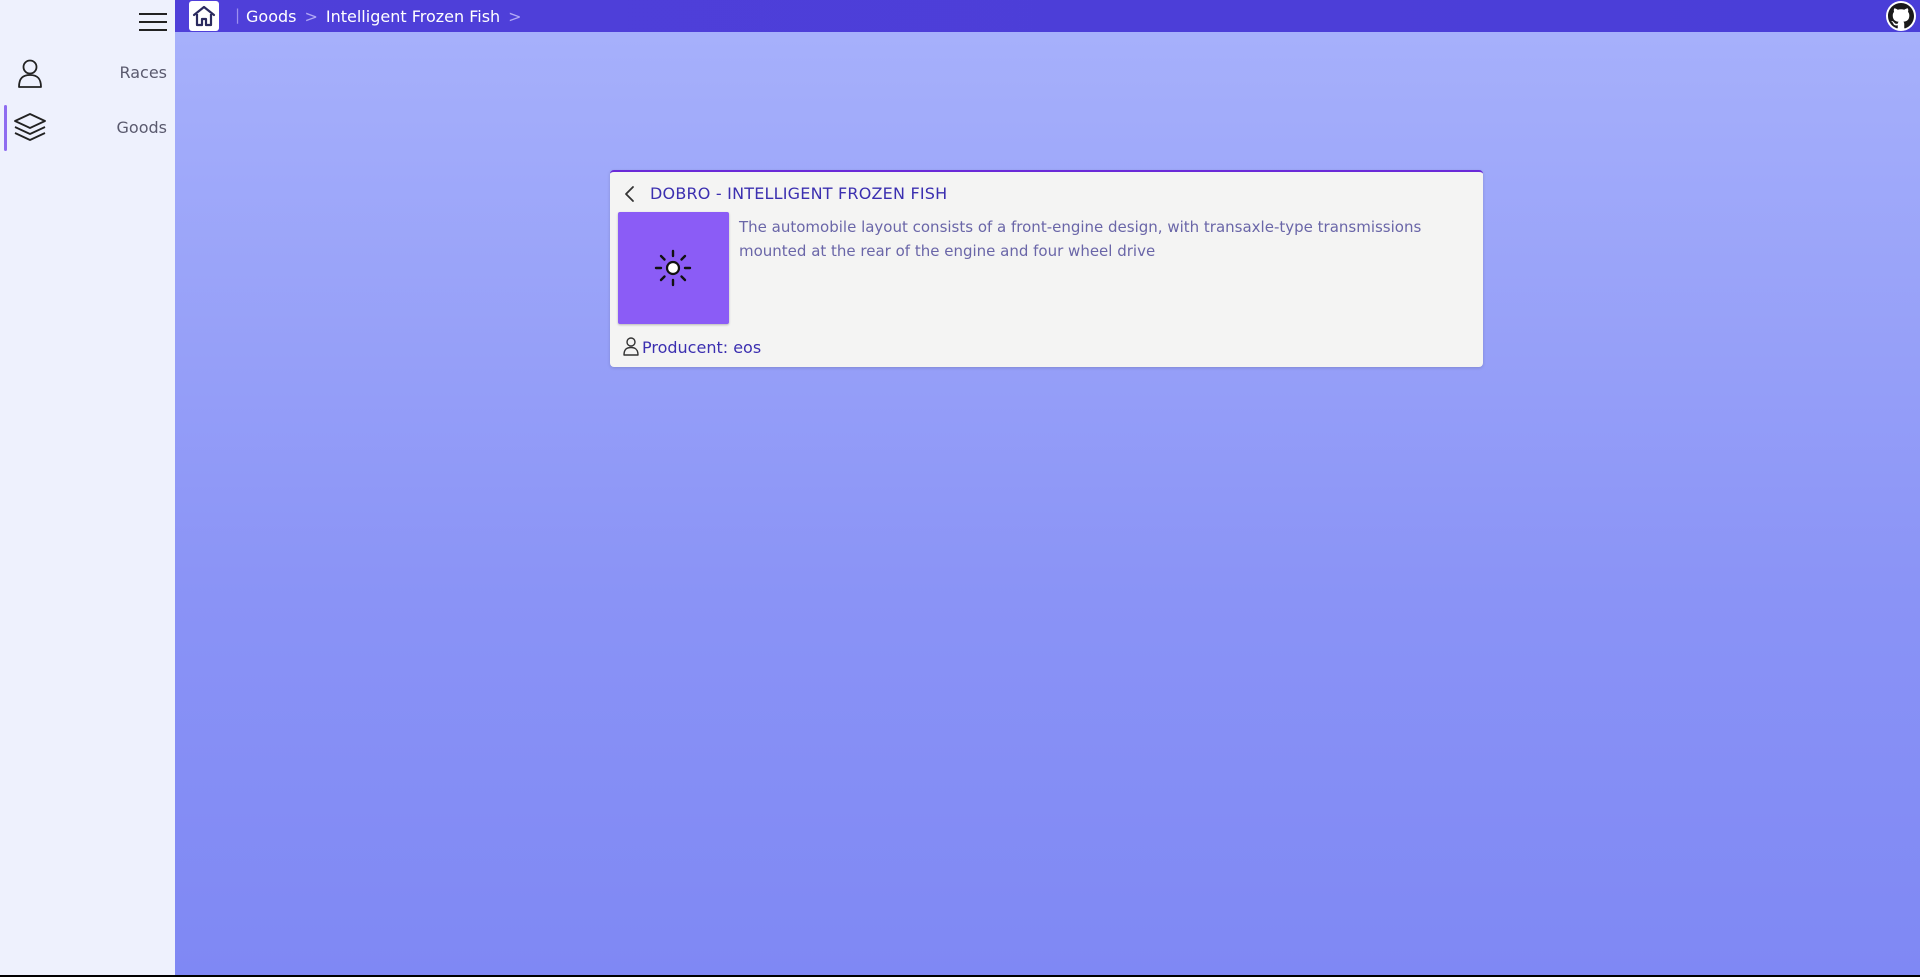 Image resolution: width=1920 pixels, height=977 pixels. I want to click on sidebar-item-label: Goods, so click(141, 127).